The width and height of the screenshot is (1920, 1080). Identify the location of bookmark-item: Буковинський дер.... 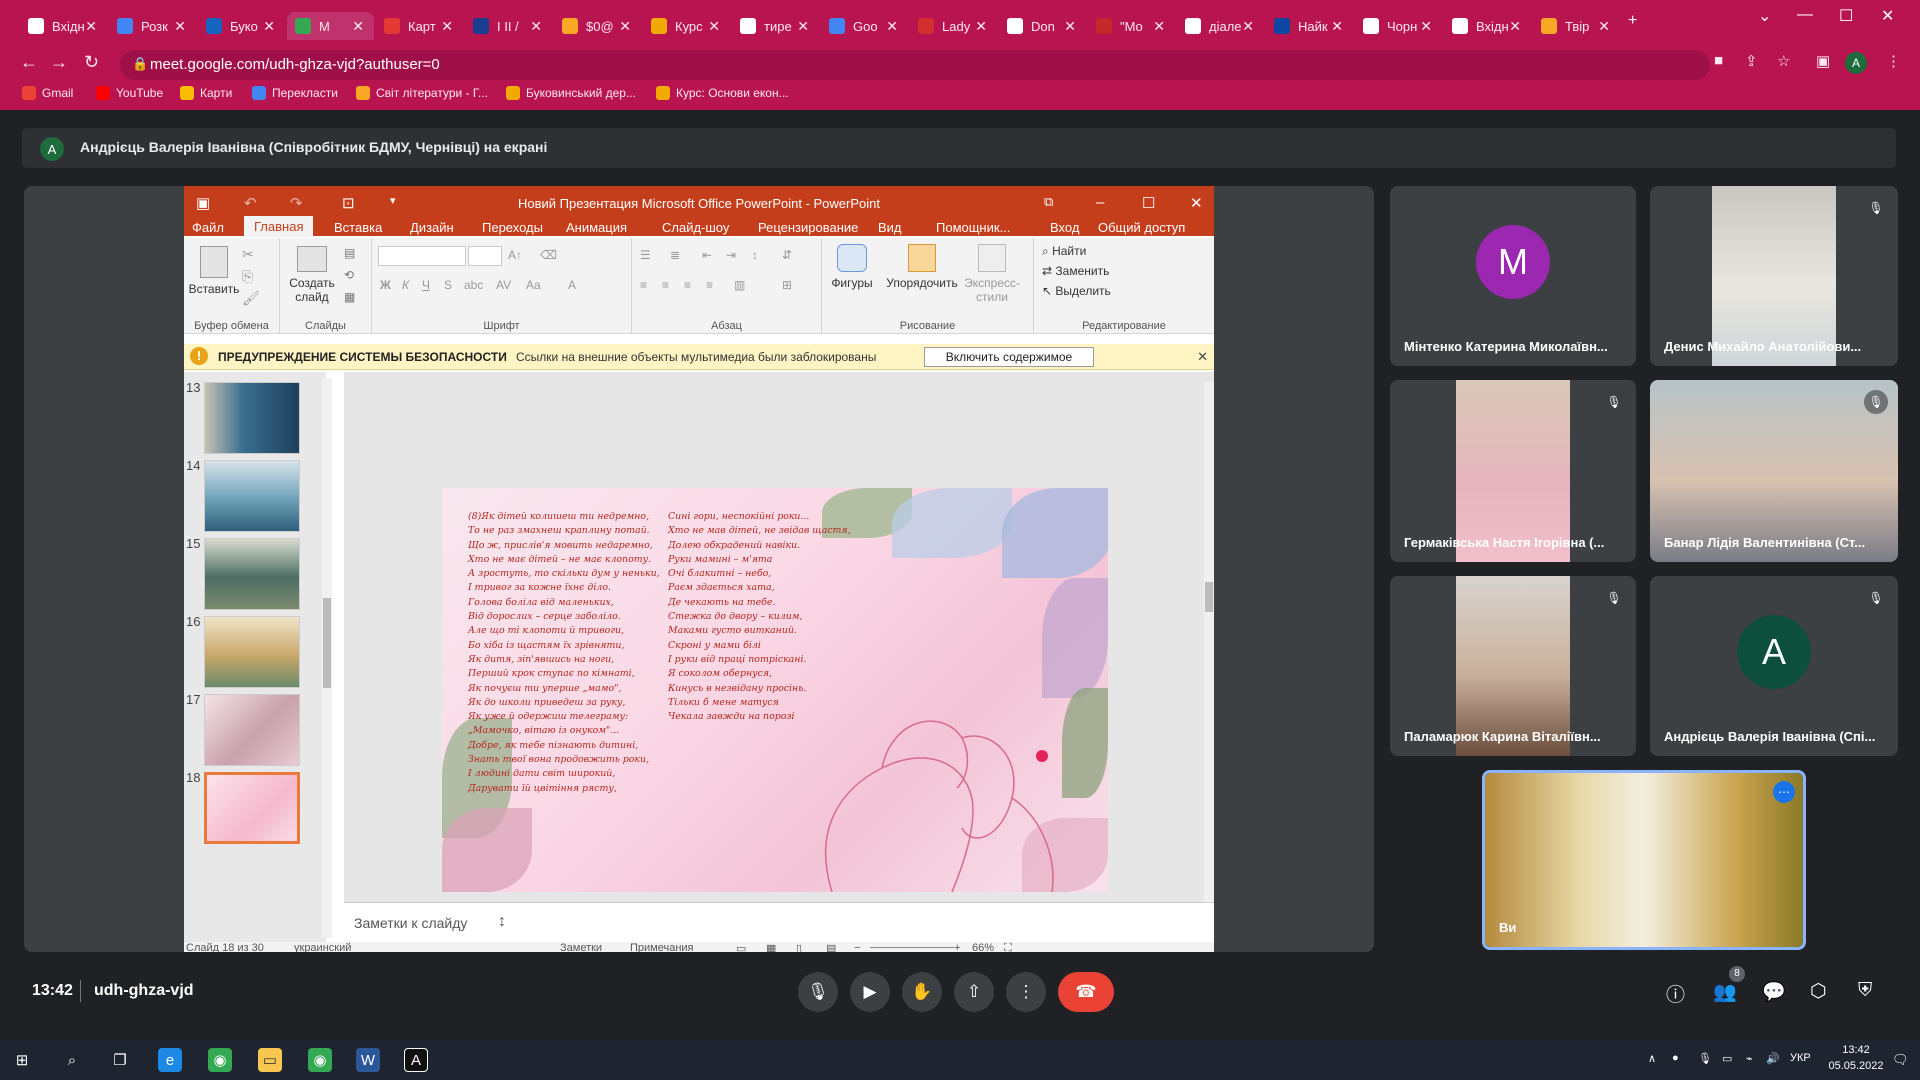
(571, 93).